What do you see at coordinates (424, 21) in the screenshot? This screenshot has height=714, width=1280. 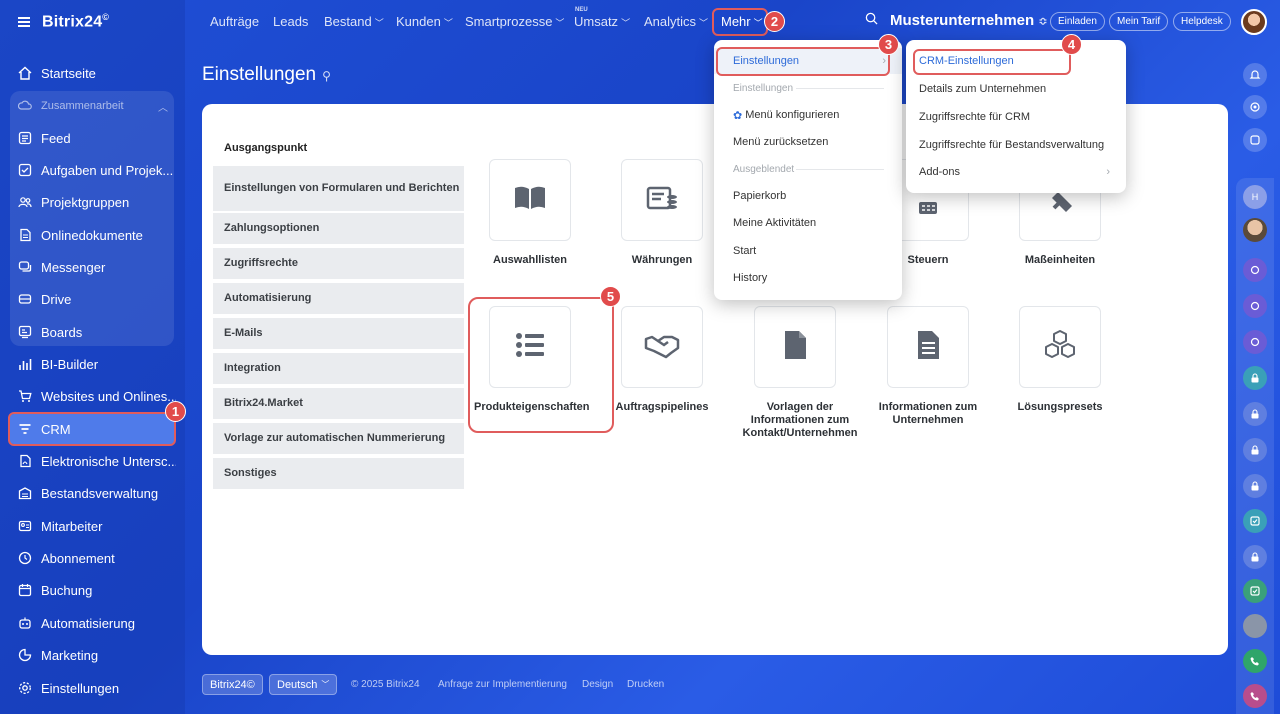 I see `nav-item-customers: Kunden ﹀` at bounding box center [424, 21].